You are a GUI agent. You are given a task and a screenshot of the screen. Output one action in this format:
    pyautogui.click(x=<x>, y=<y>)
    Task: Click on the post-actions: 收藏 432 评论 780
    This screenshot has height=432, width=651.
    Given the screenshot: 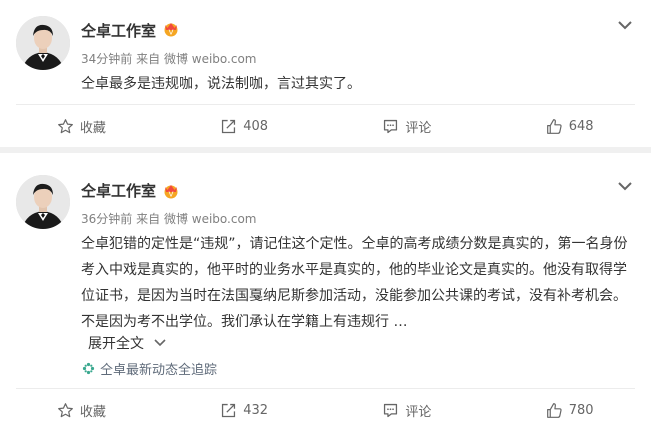 What is the action you would take?
    pyautogui.click(x=325, y=410)
    